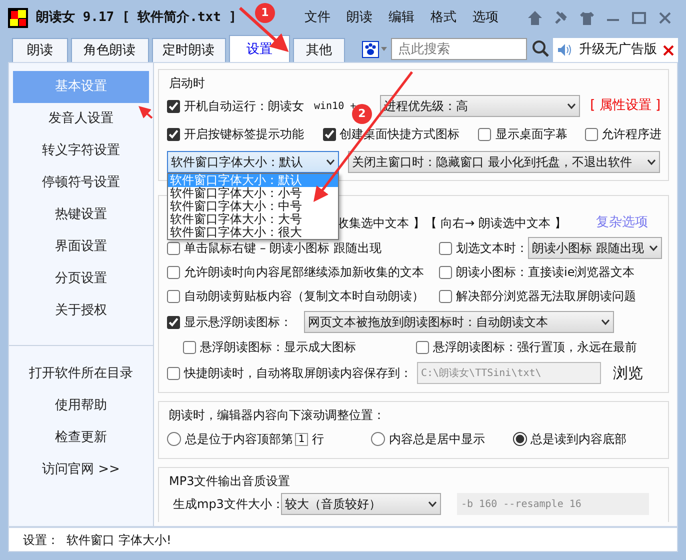  What do you see at coordinates (81, 311) in the screenshot?
I see `sidebar-item: 关于授权` at bounding box center [81, 311].